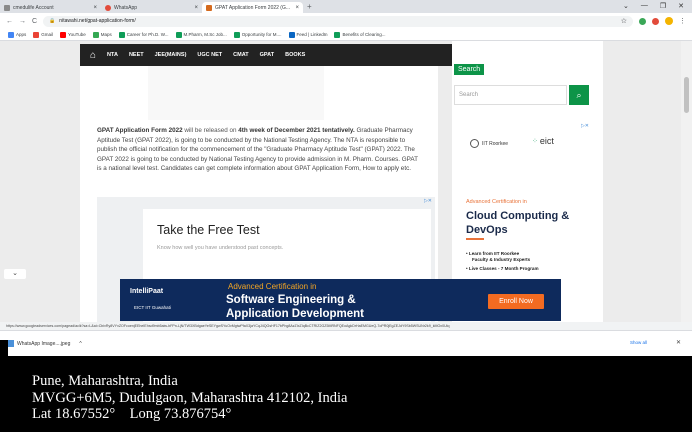  What do you see at coordinates (624, 21) in the screenshot?
I see `star-icon: ☆` at bounding box center [624, 21].